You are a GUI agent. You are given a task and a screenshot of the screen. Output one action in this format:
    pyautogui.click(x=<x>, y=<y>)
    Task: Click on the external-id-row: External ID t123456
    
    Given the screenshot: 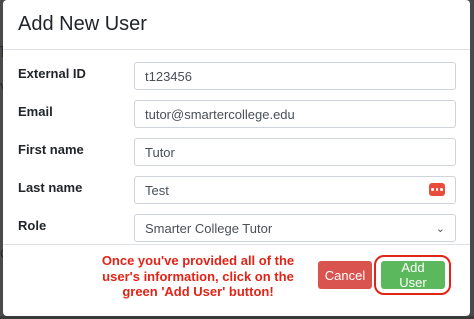 What is the action you would take?
    pyautogui.click(x=236, y=79)
    